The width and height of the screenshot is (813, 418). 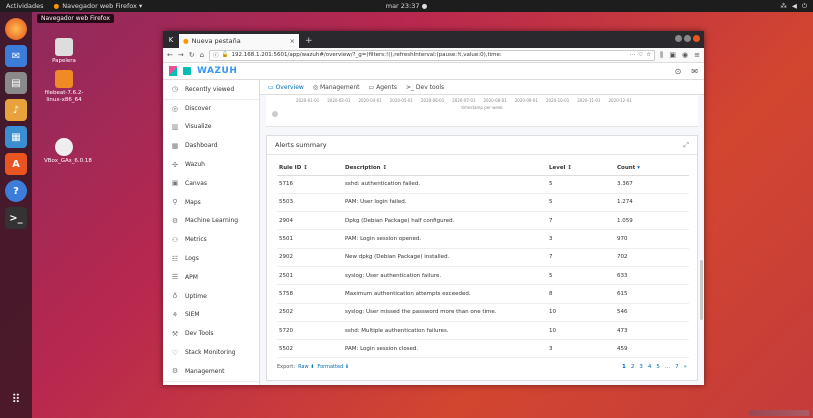 What do you see at coordinates (687, 38) in the screenshot?
I see `maximize-button` at bounding box center [687, 38].